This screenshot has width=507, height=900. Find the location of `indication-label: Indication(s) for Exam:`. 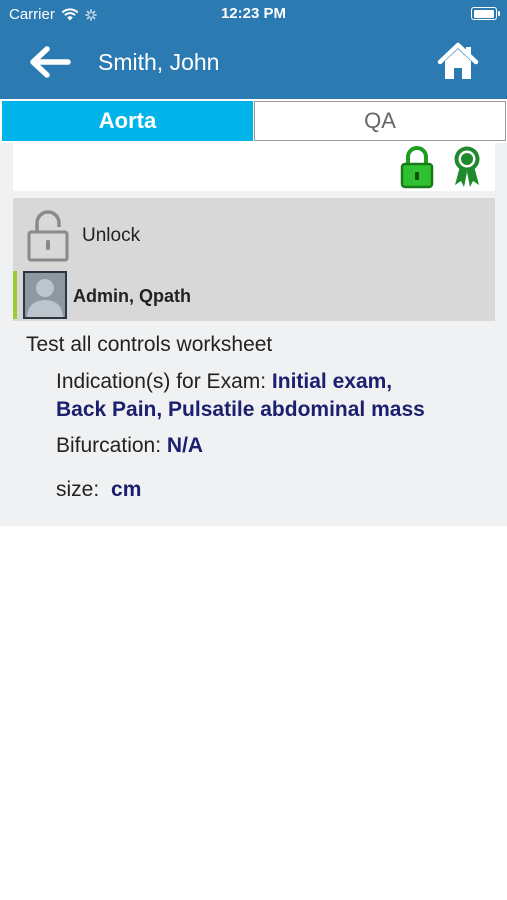

indication-label: Indication(s) for Exam: is located at coordinates (161, 381).